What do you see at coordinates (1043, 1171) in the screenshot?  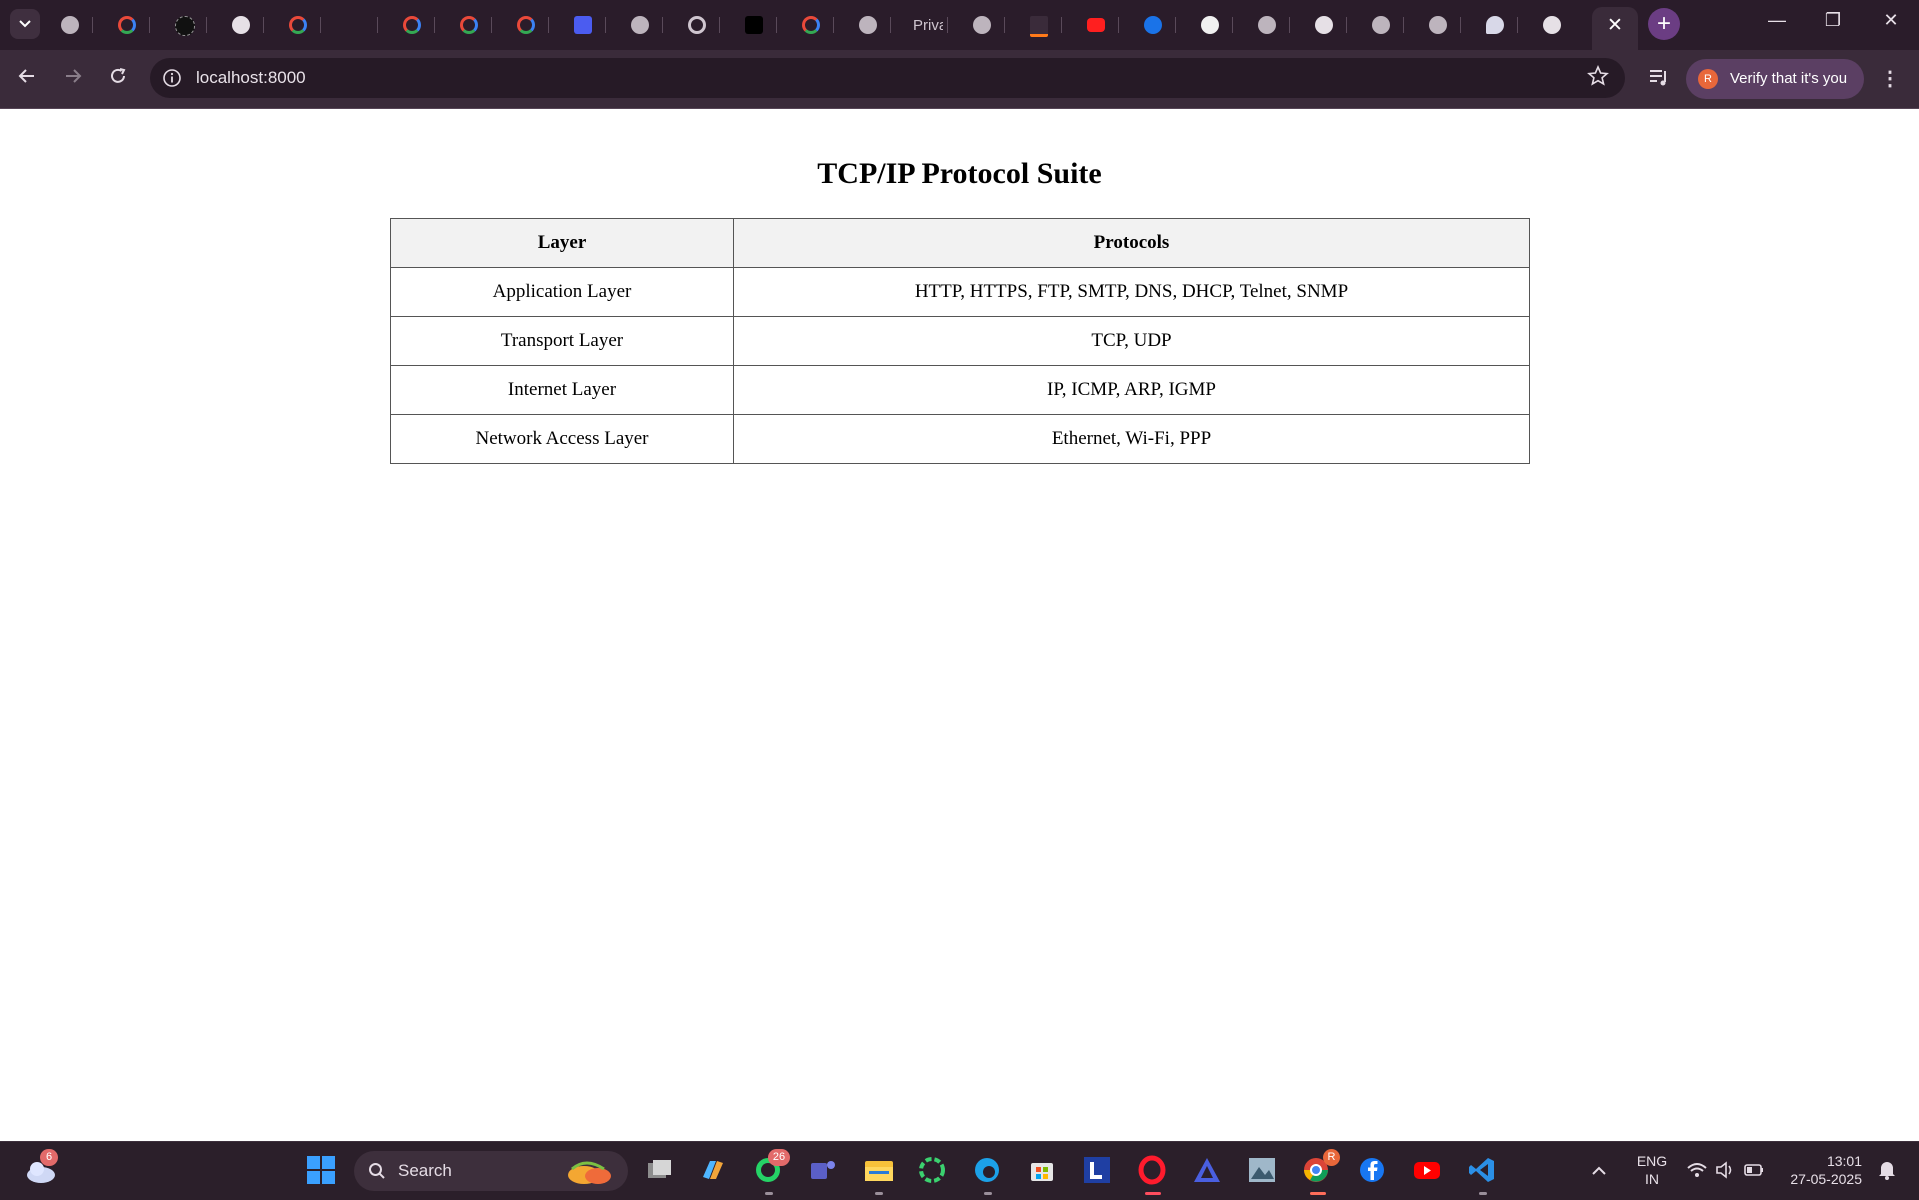 I see `store-icon` at bounding box center [1043, 1171].